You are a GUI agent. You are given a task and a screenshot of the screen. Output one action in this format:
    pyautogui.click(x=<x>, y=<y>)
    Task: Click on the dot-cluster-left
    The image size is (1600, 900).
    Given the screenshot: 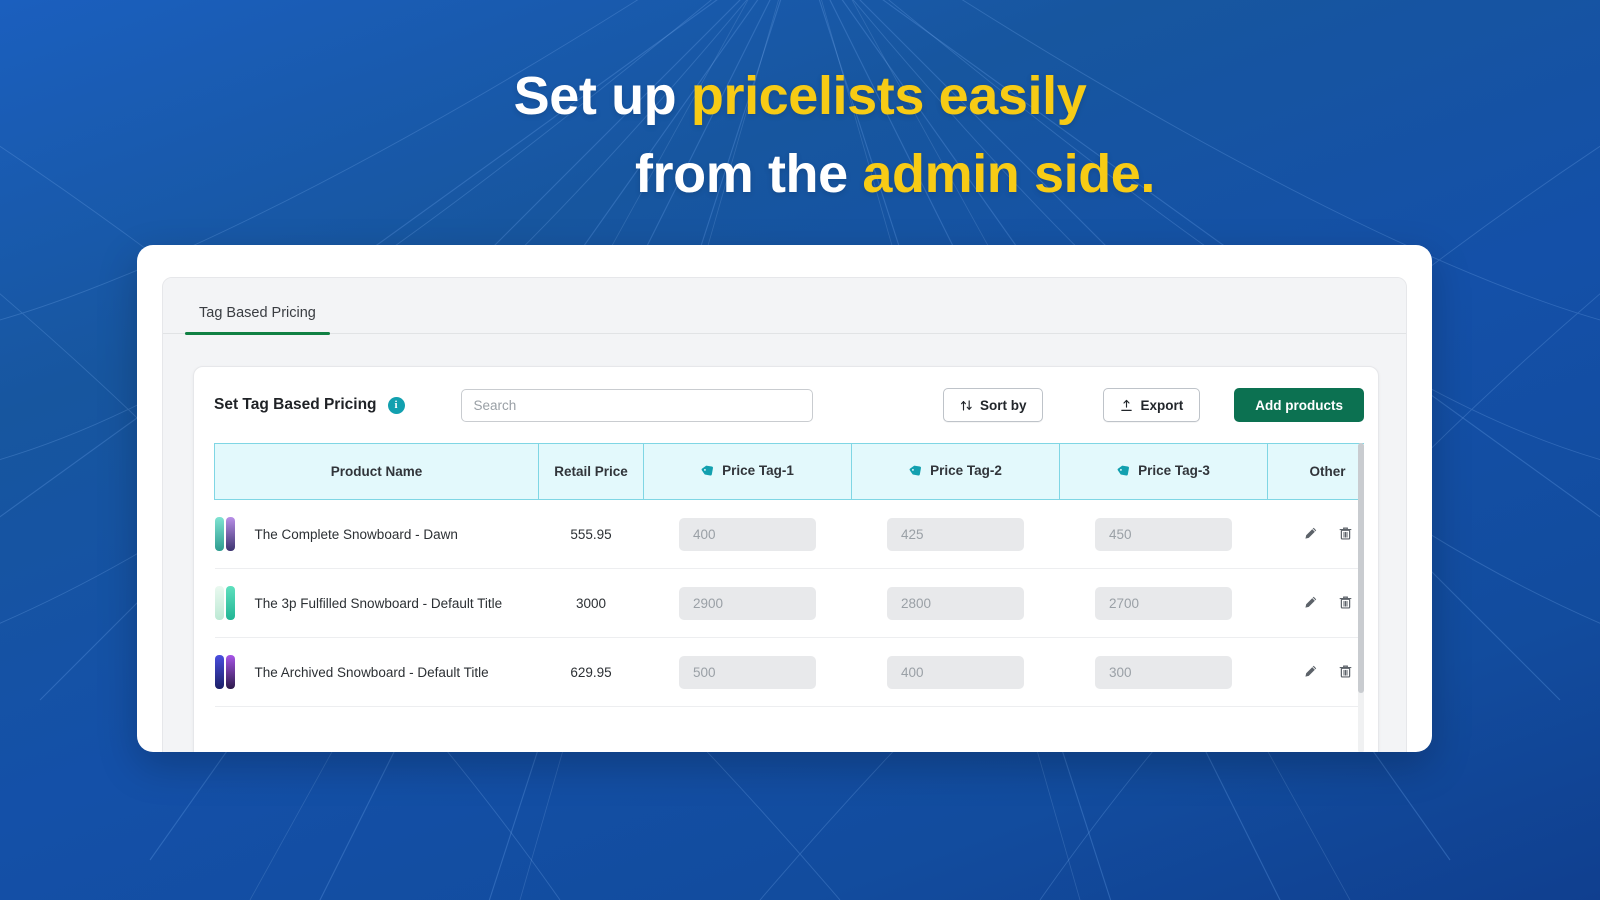 What is the action you would take?
    pyautogui.click(x=133, y=785)
    